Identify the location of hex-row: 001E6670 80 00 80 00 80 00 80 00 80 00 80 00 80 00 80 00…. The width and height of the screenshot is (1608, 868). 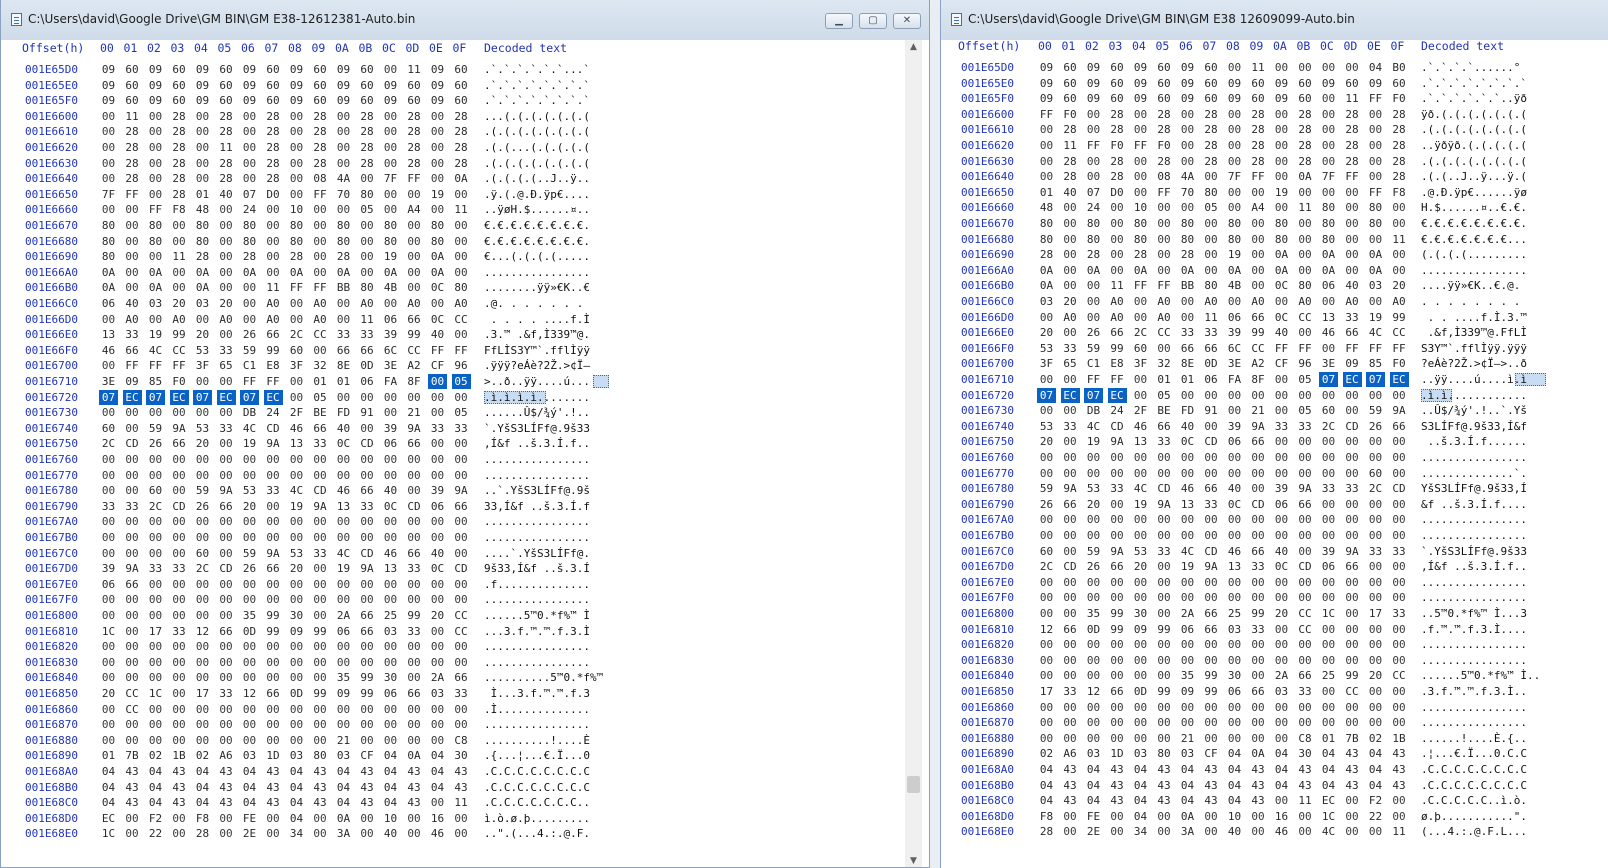
(1274, 223).